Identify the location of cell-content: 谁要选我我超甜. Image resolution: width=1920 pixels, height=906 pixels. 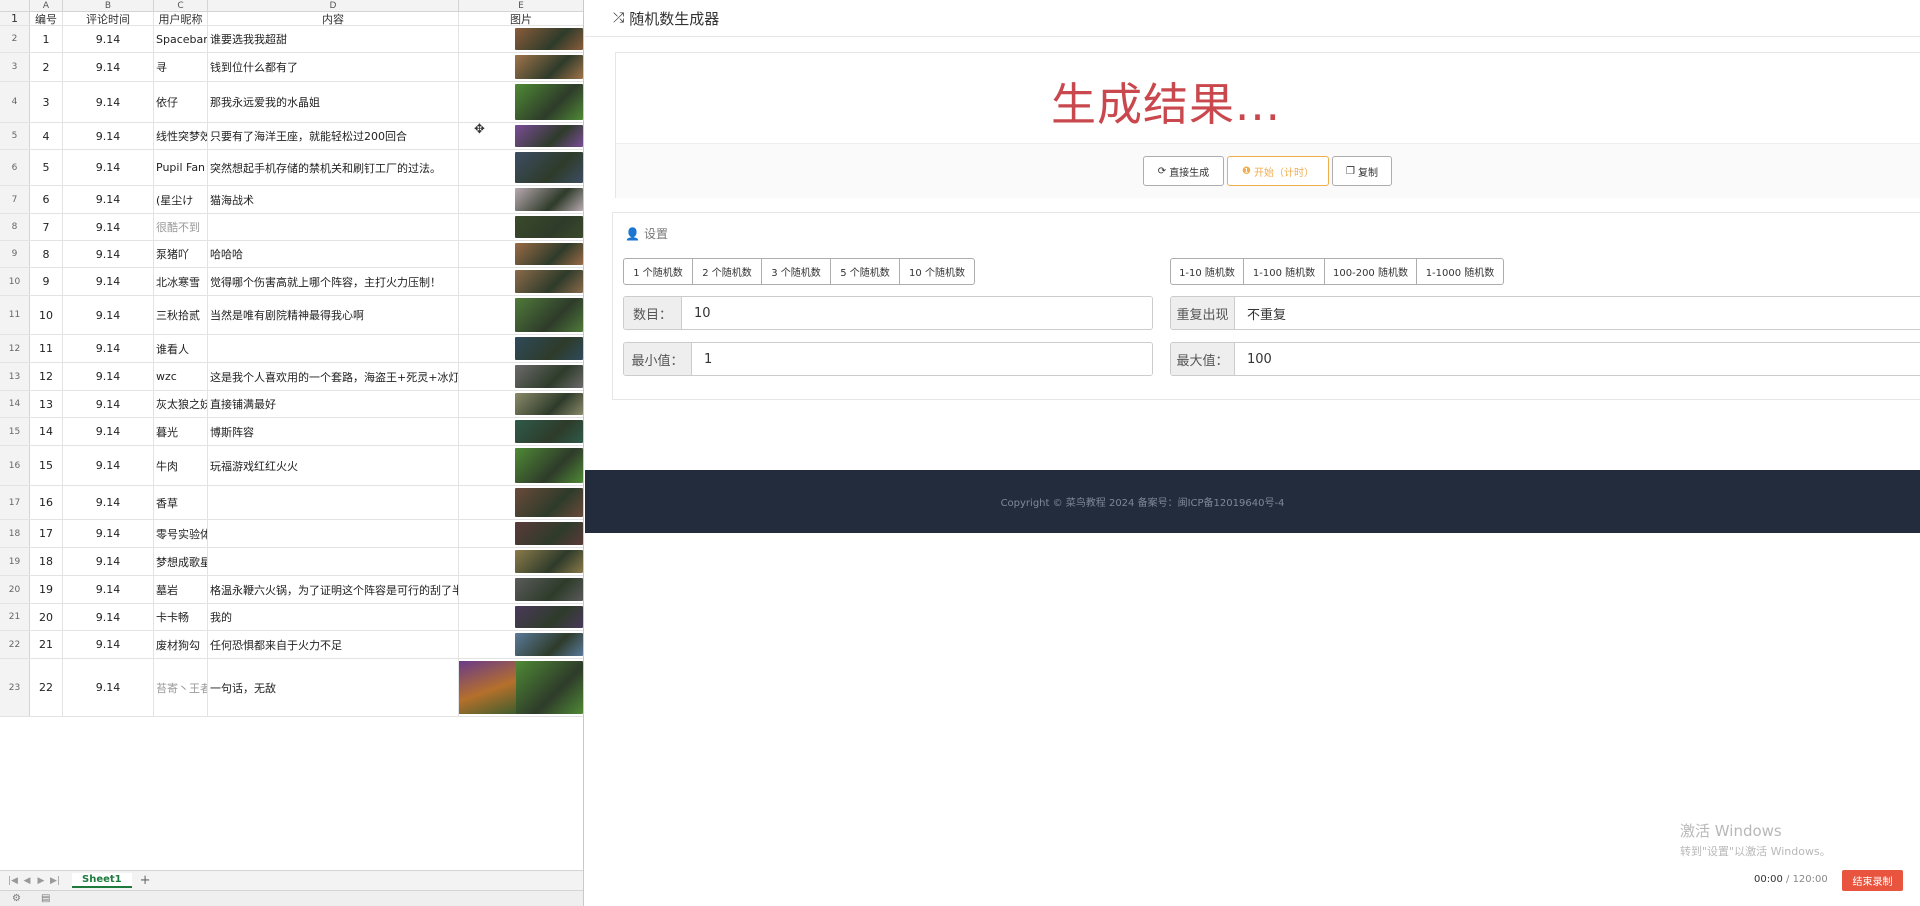
(333, 39).